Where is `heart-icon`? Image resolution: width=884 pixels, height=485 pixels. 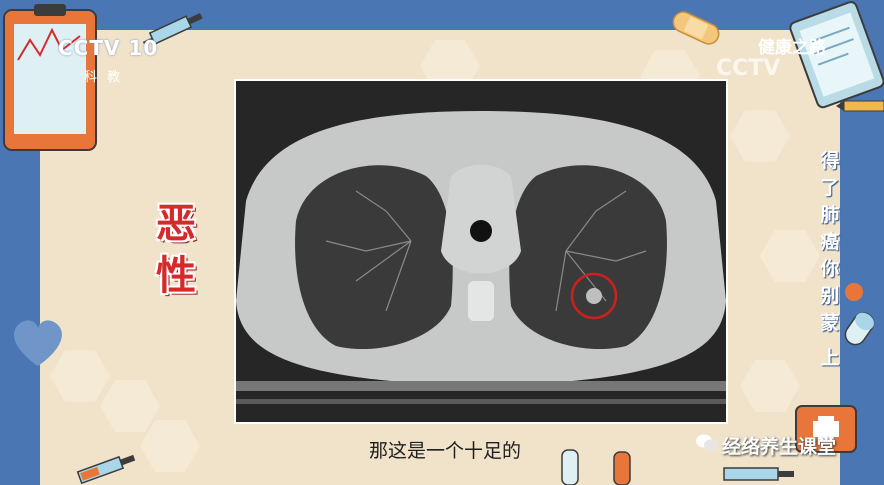
heart-icon is located at coordinates (38, 343).